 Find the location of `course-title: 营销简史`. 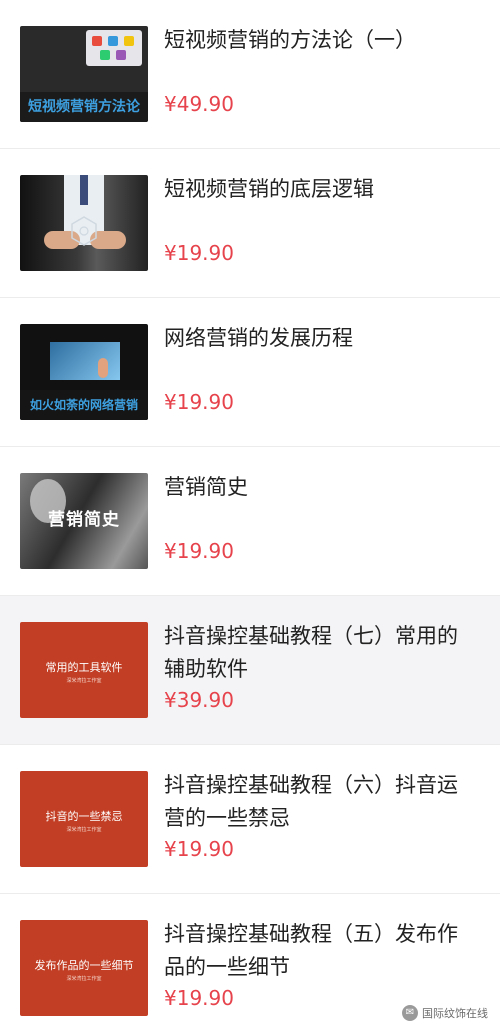

course-title: 营销简史 is located at coordinates (317, 487).